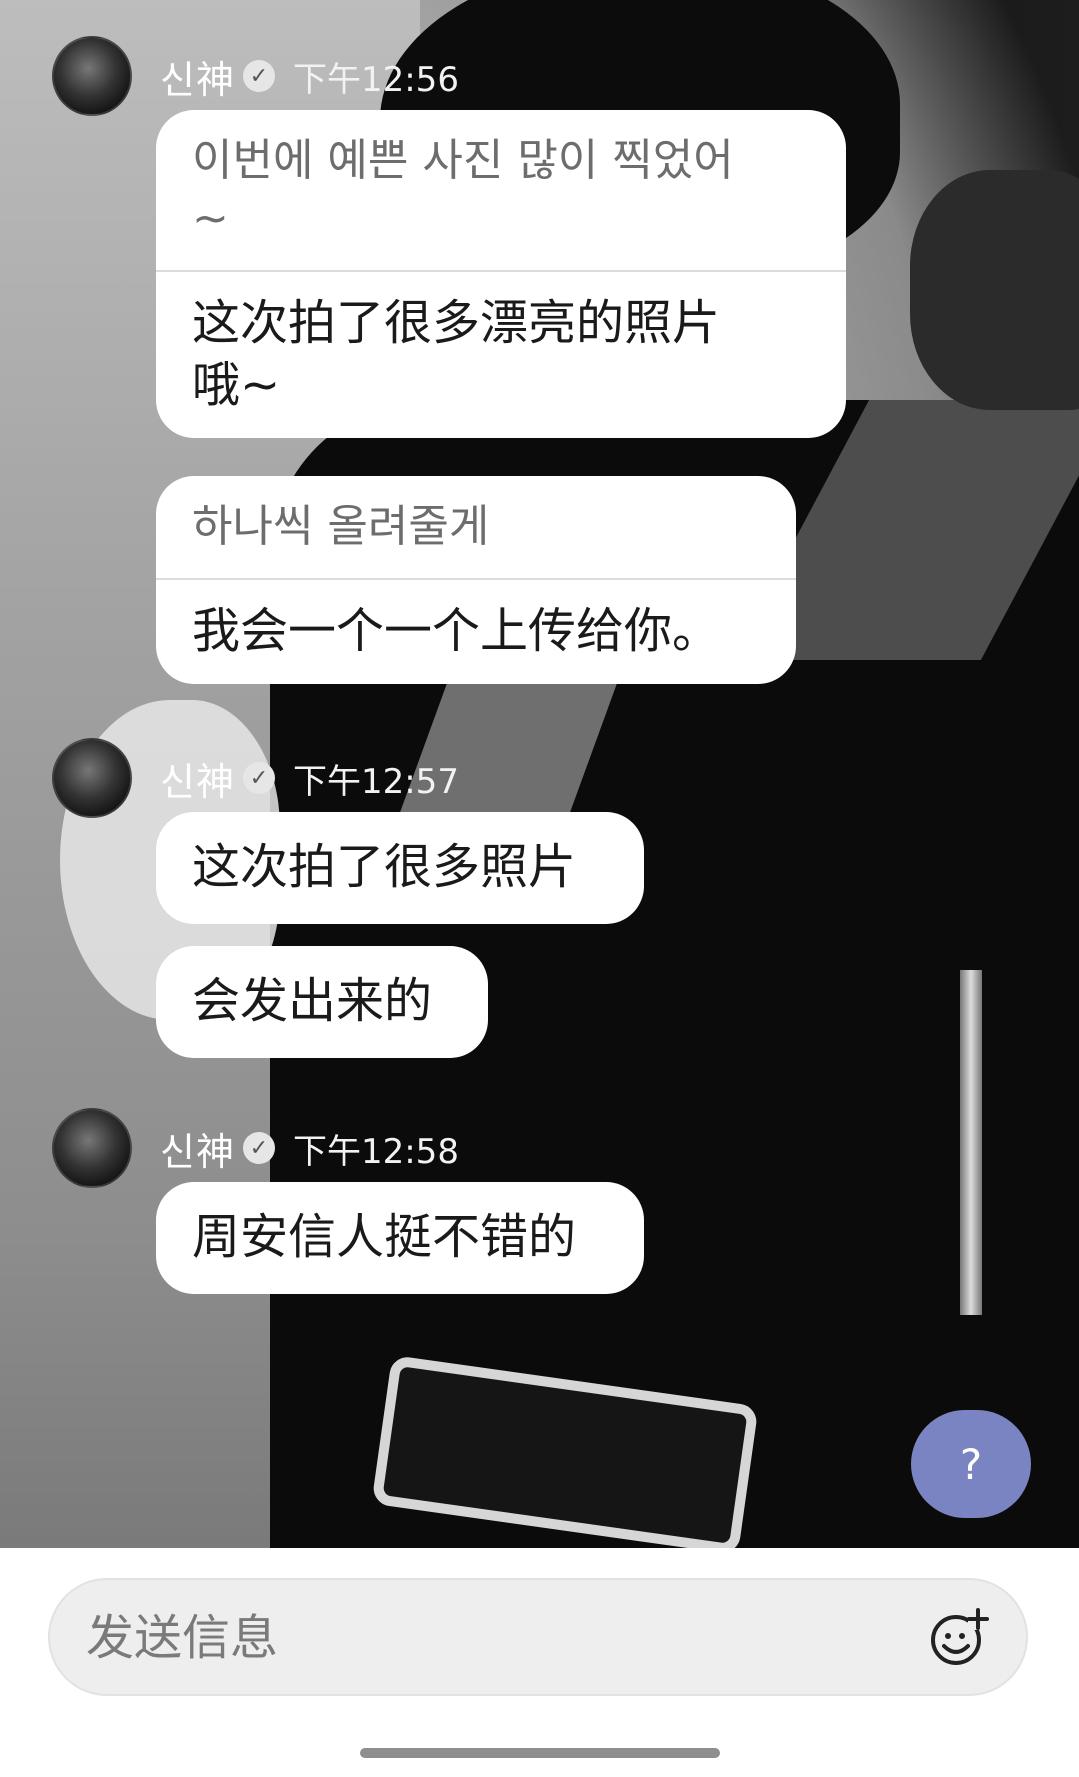 This screenshot has width=1079, height=1777. What do you see at coordinates (375, 1151) in the screenshot?
I see `message-time: 下午12:58` at bounding box center [375, 1151].